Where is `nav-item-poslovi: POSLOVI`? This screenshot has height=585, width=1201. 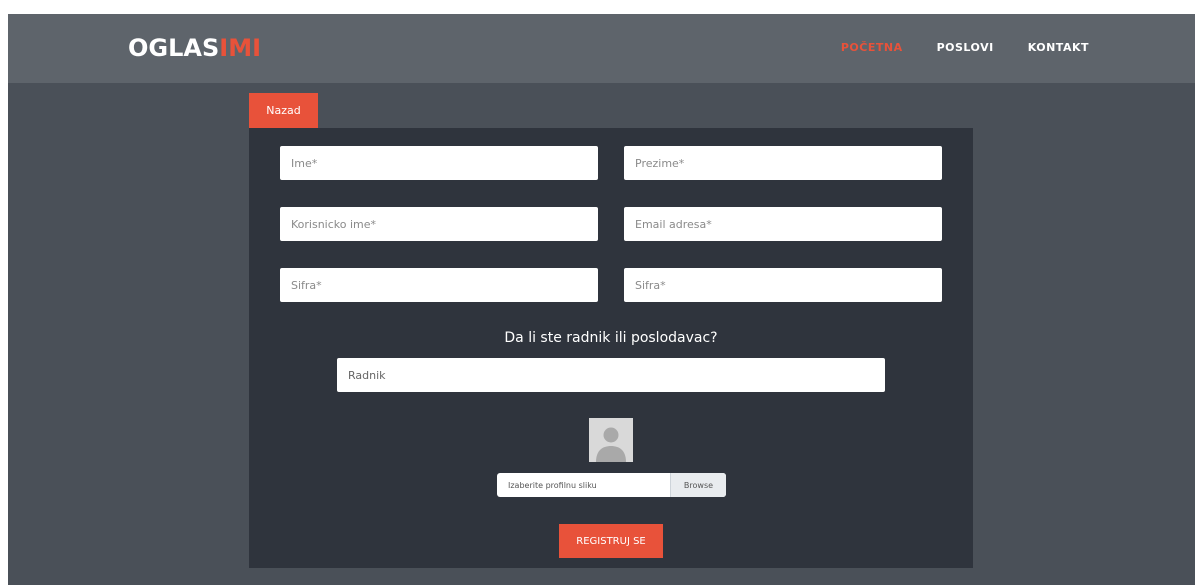 nav-item-poslovi: POSLOVI is located at coordinates (965, 47).